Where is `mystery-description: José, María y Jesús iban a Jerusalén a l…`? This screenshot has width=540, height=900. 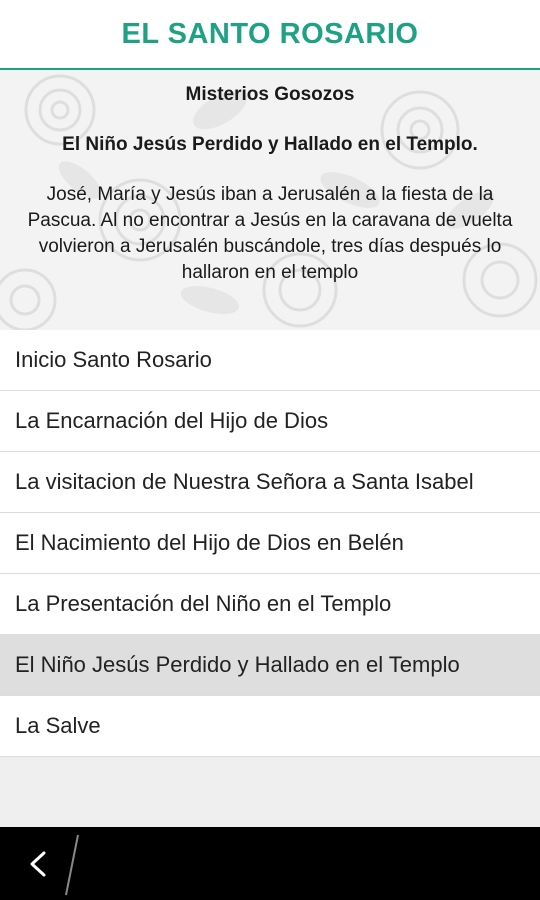
mystery-description: José, María y Jesús iban a Jerusalén a l… is located at coordinates (270, 233).